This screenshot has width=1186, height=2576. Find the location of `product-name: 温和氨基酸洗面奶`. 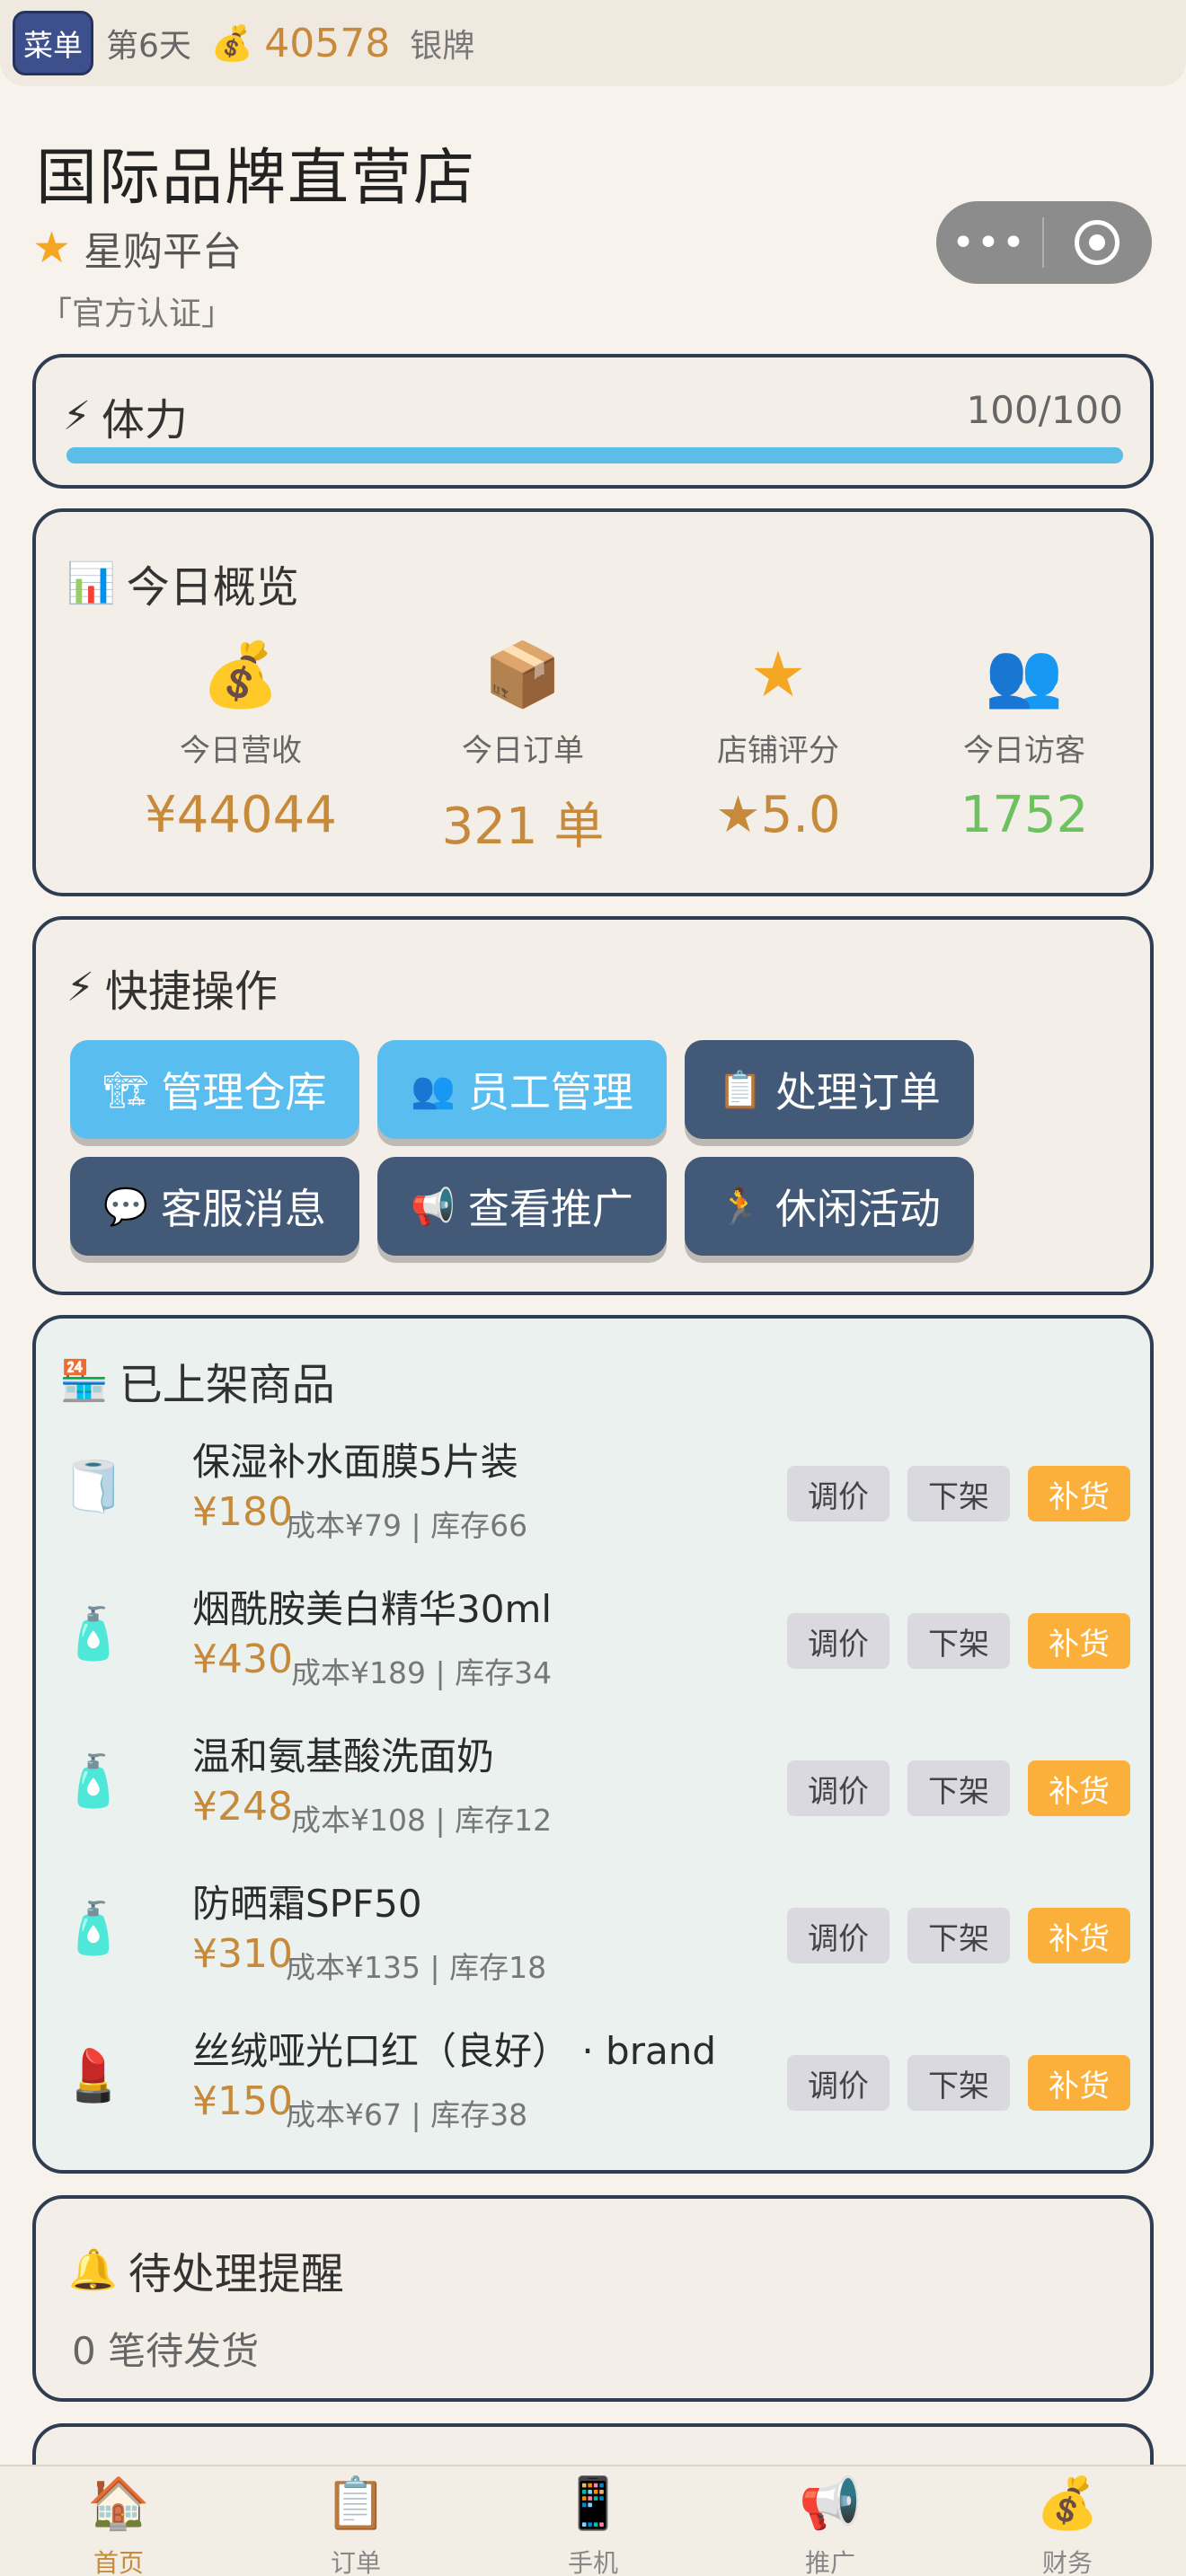

product-name: 温和氨基酸洗面奶 is located at coordinates (343, 1756).